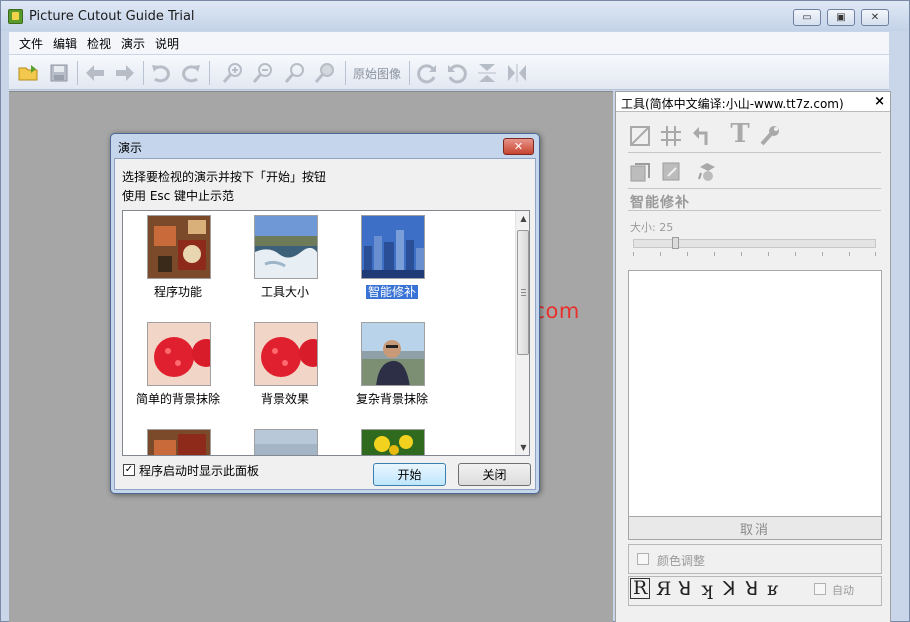 This screenshot has height=622, width=910. I want to click on minimize-button: ▭, so click(807, 17).